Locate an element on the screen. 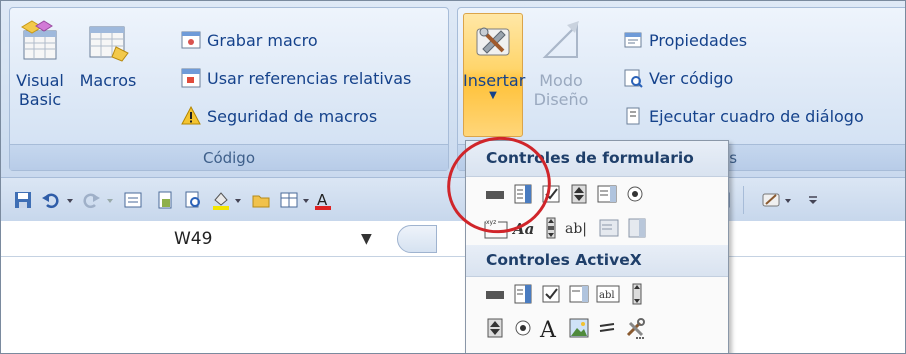  tools-icon is located at coordinates (493, 41).